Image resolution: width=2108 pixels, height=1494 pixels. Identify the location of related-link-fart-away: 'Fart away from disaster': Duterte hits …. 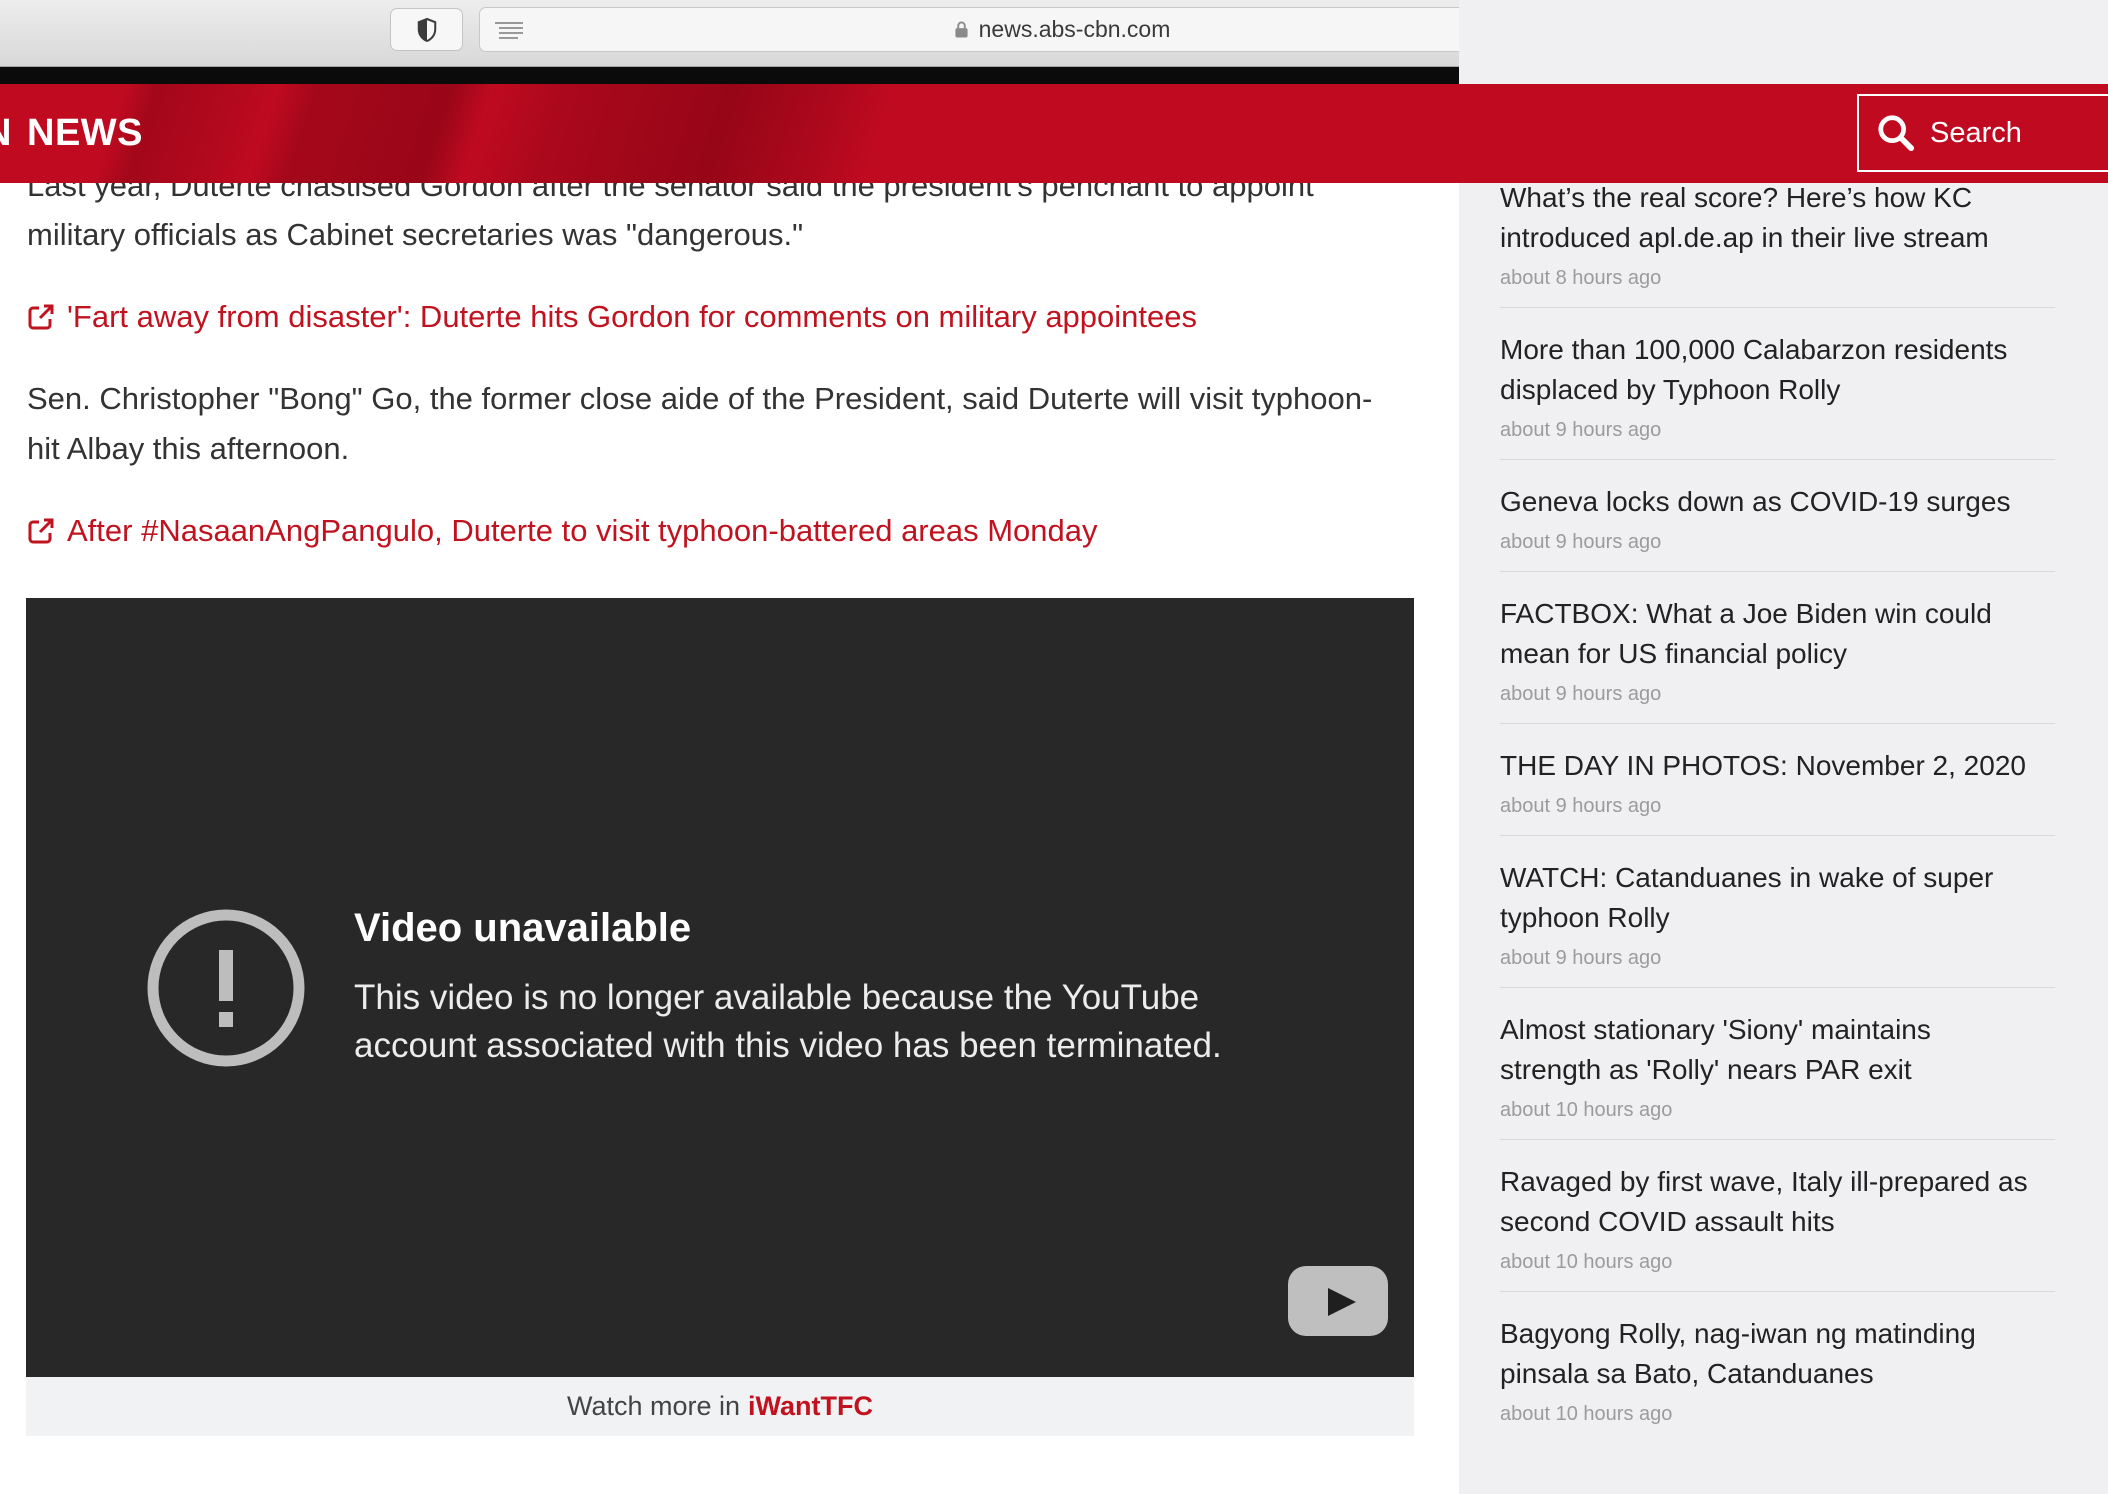
(612, 317).